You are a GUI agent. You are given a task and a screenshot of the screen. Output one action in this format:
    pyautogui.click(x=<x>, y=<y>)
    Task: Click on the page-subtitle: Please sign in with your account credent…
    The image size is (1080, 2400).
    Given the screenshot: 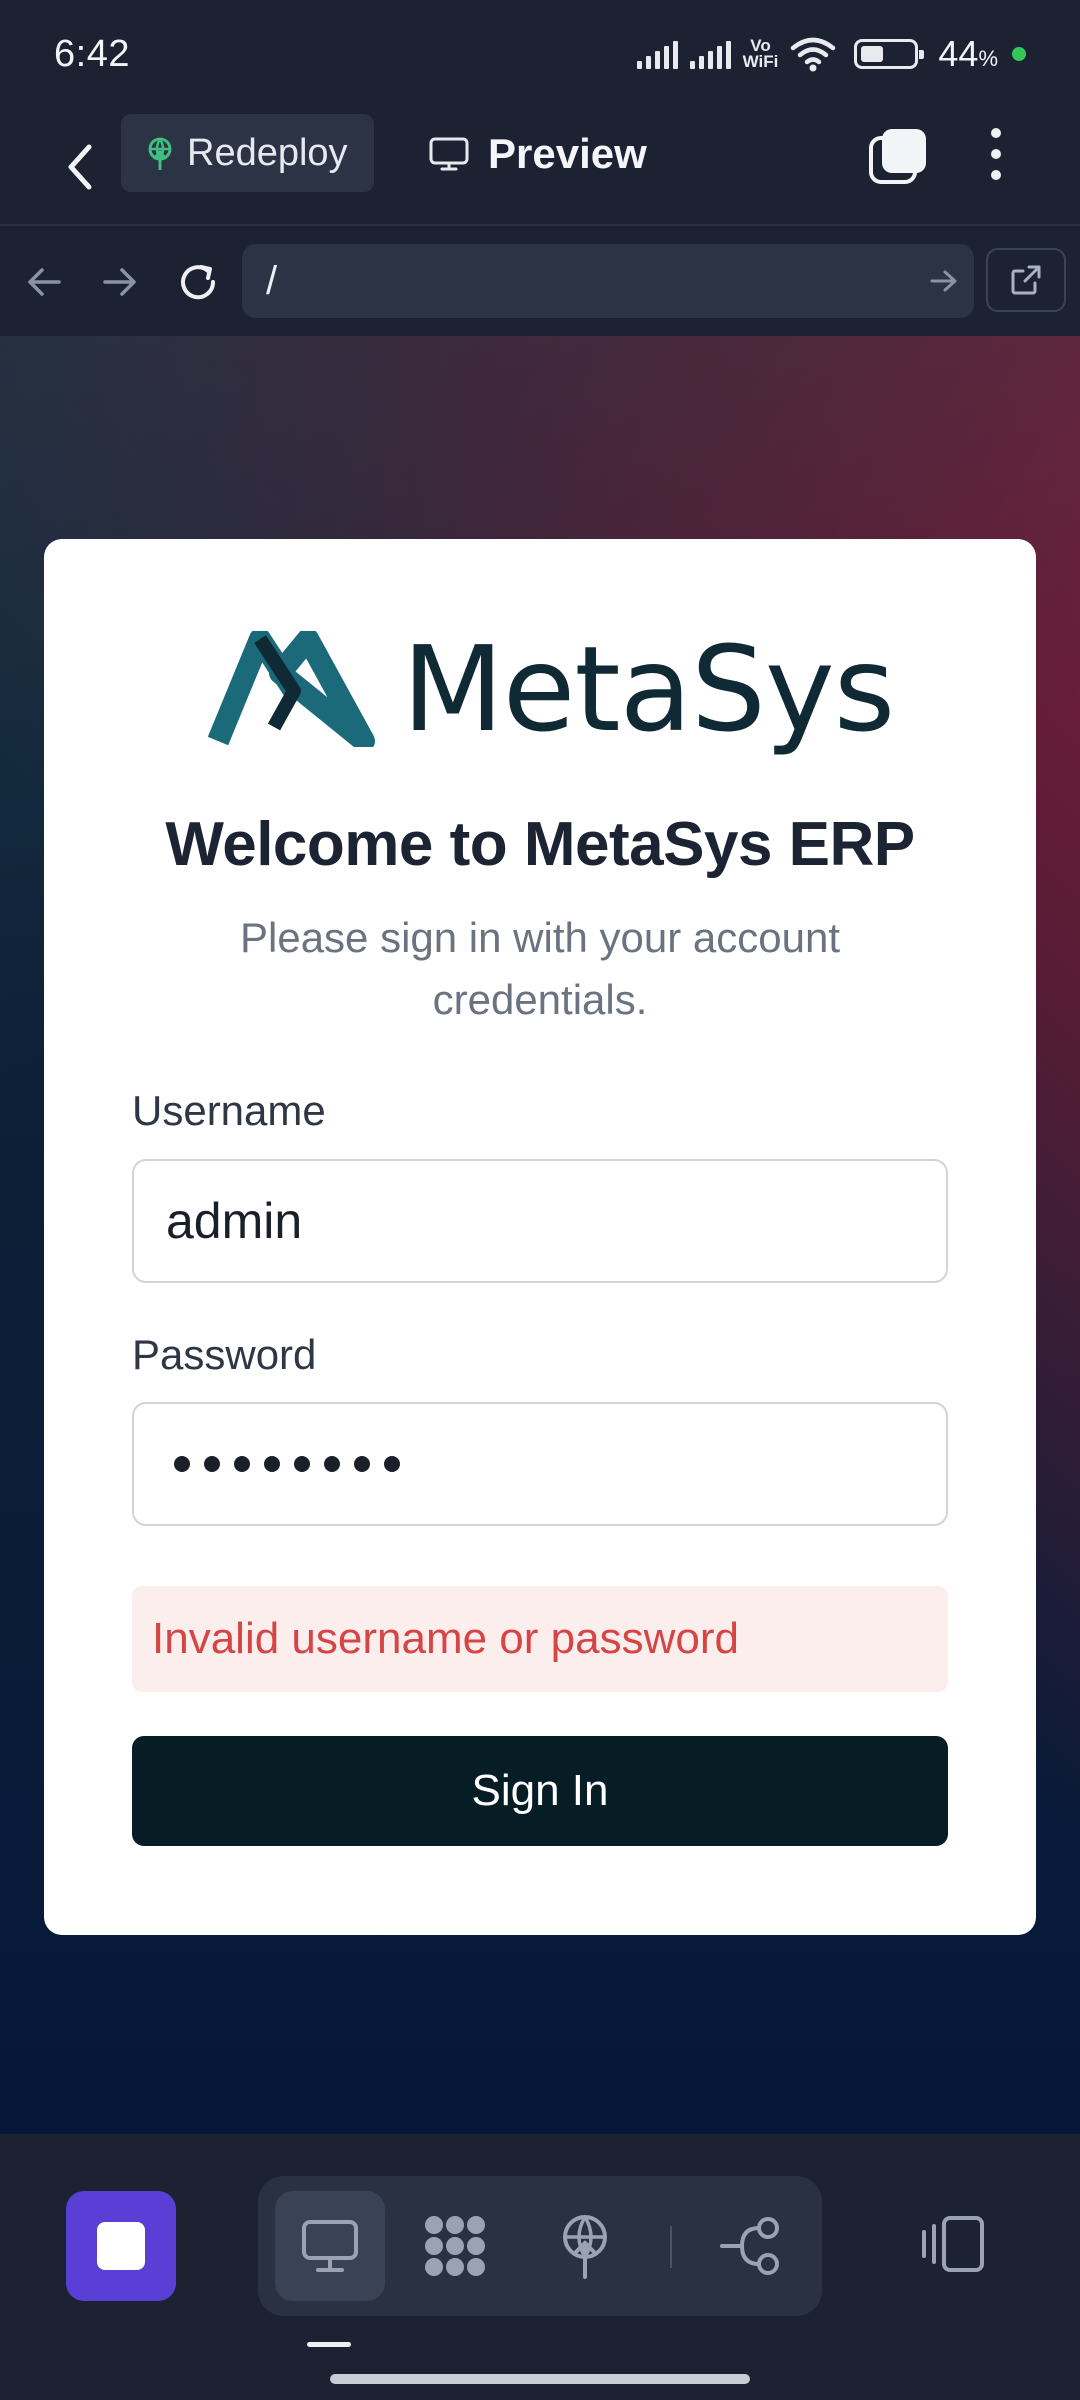 What is the action you would take?
    pyautogui.click(x=540, y=968)
    